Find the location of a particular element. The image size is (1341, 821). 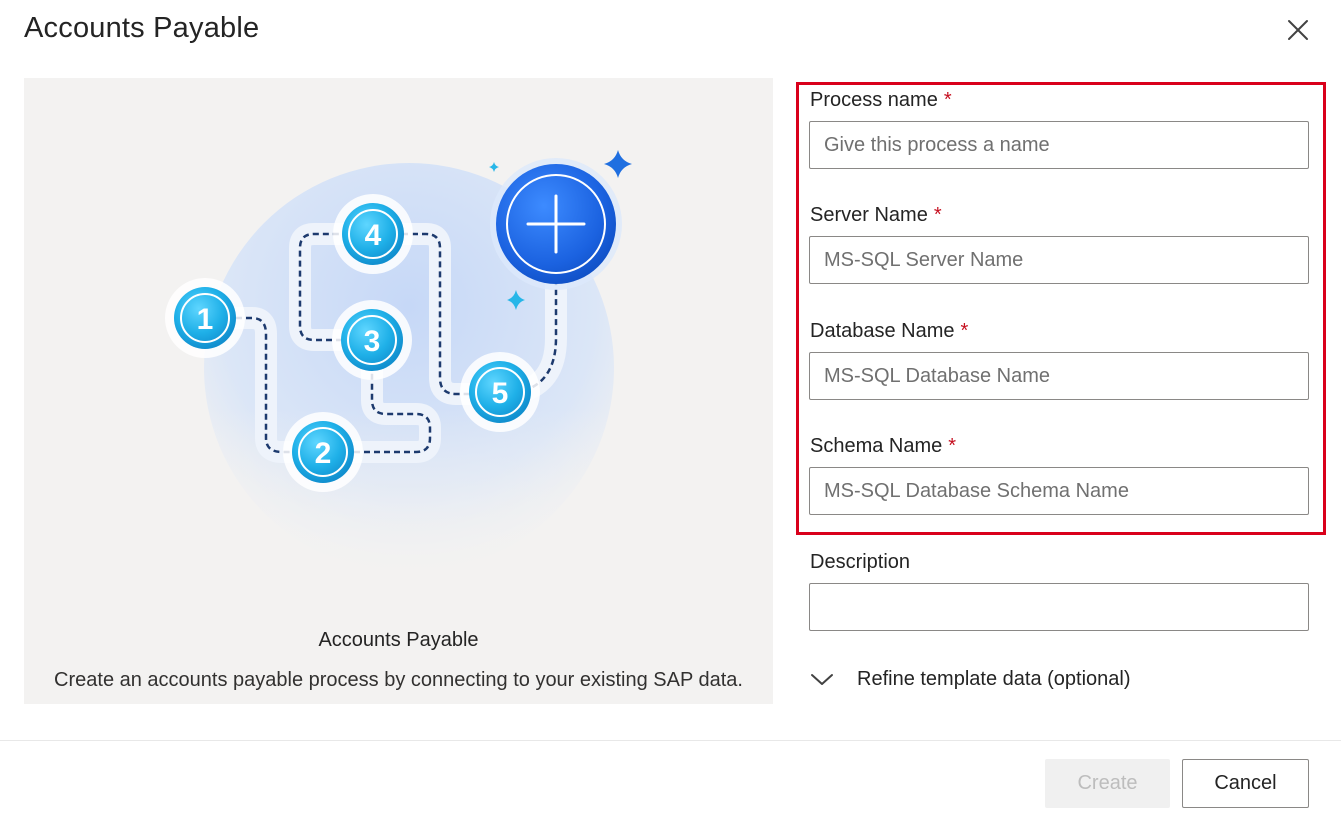

close-button is located at coordinates (1298, 30).